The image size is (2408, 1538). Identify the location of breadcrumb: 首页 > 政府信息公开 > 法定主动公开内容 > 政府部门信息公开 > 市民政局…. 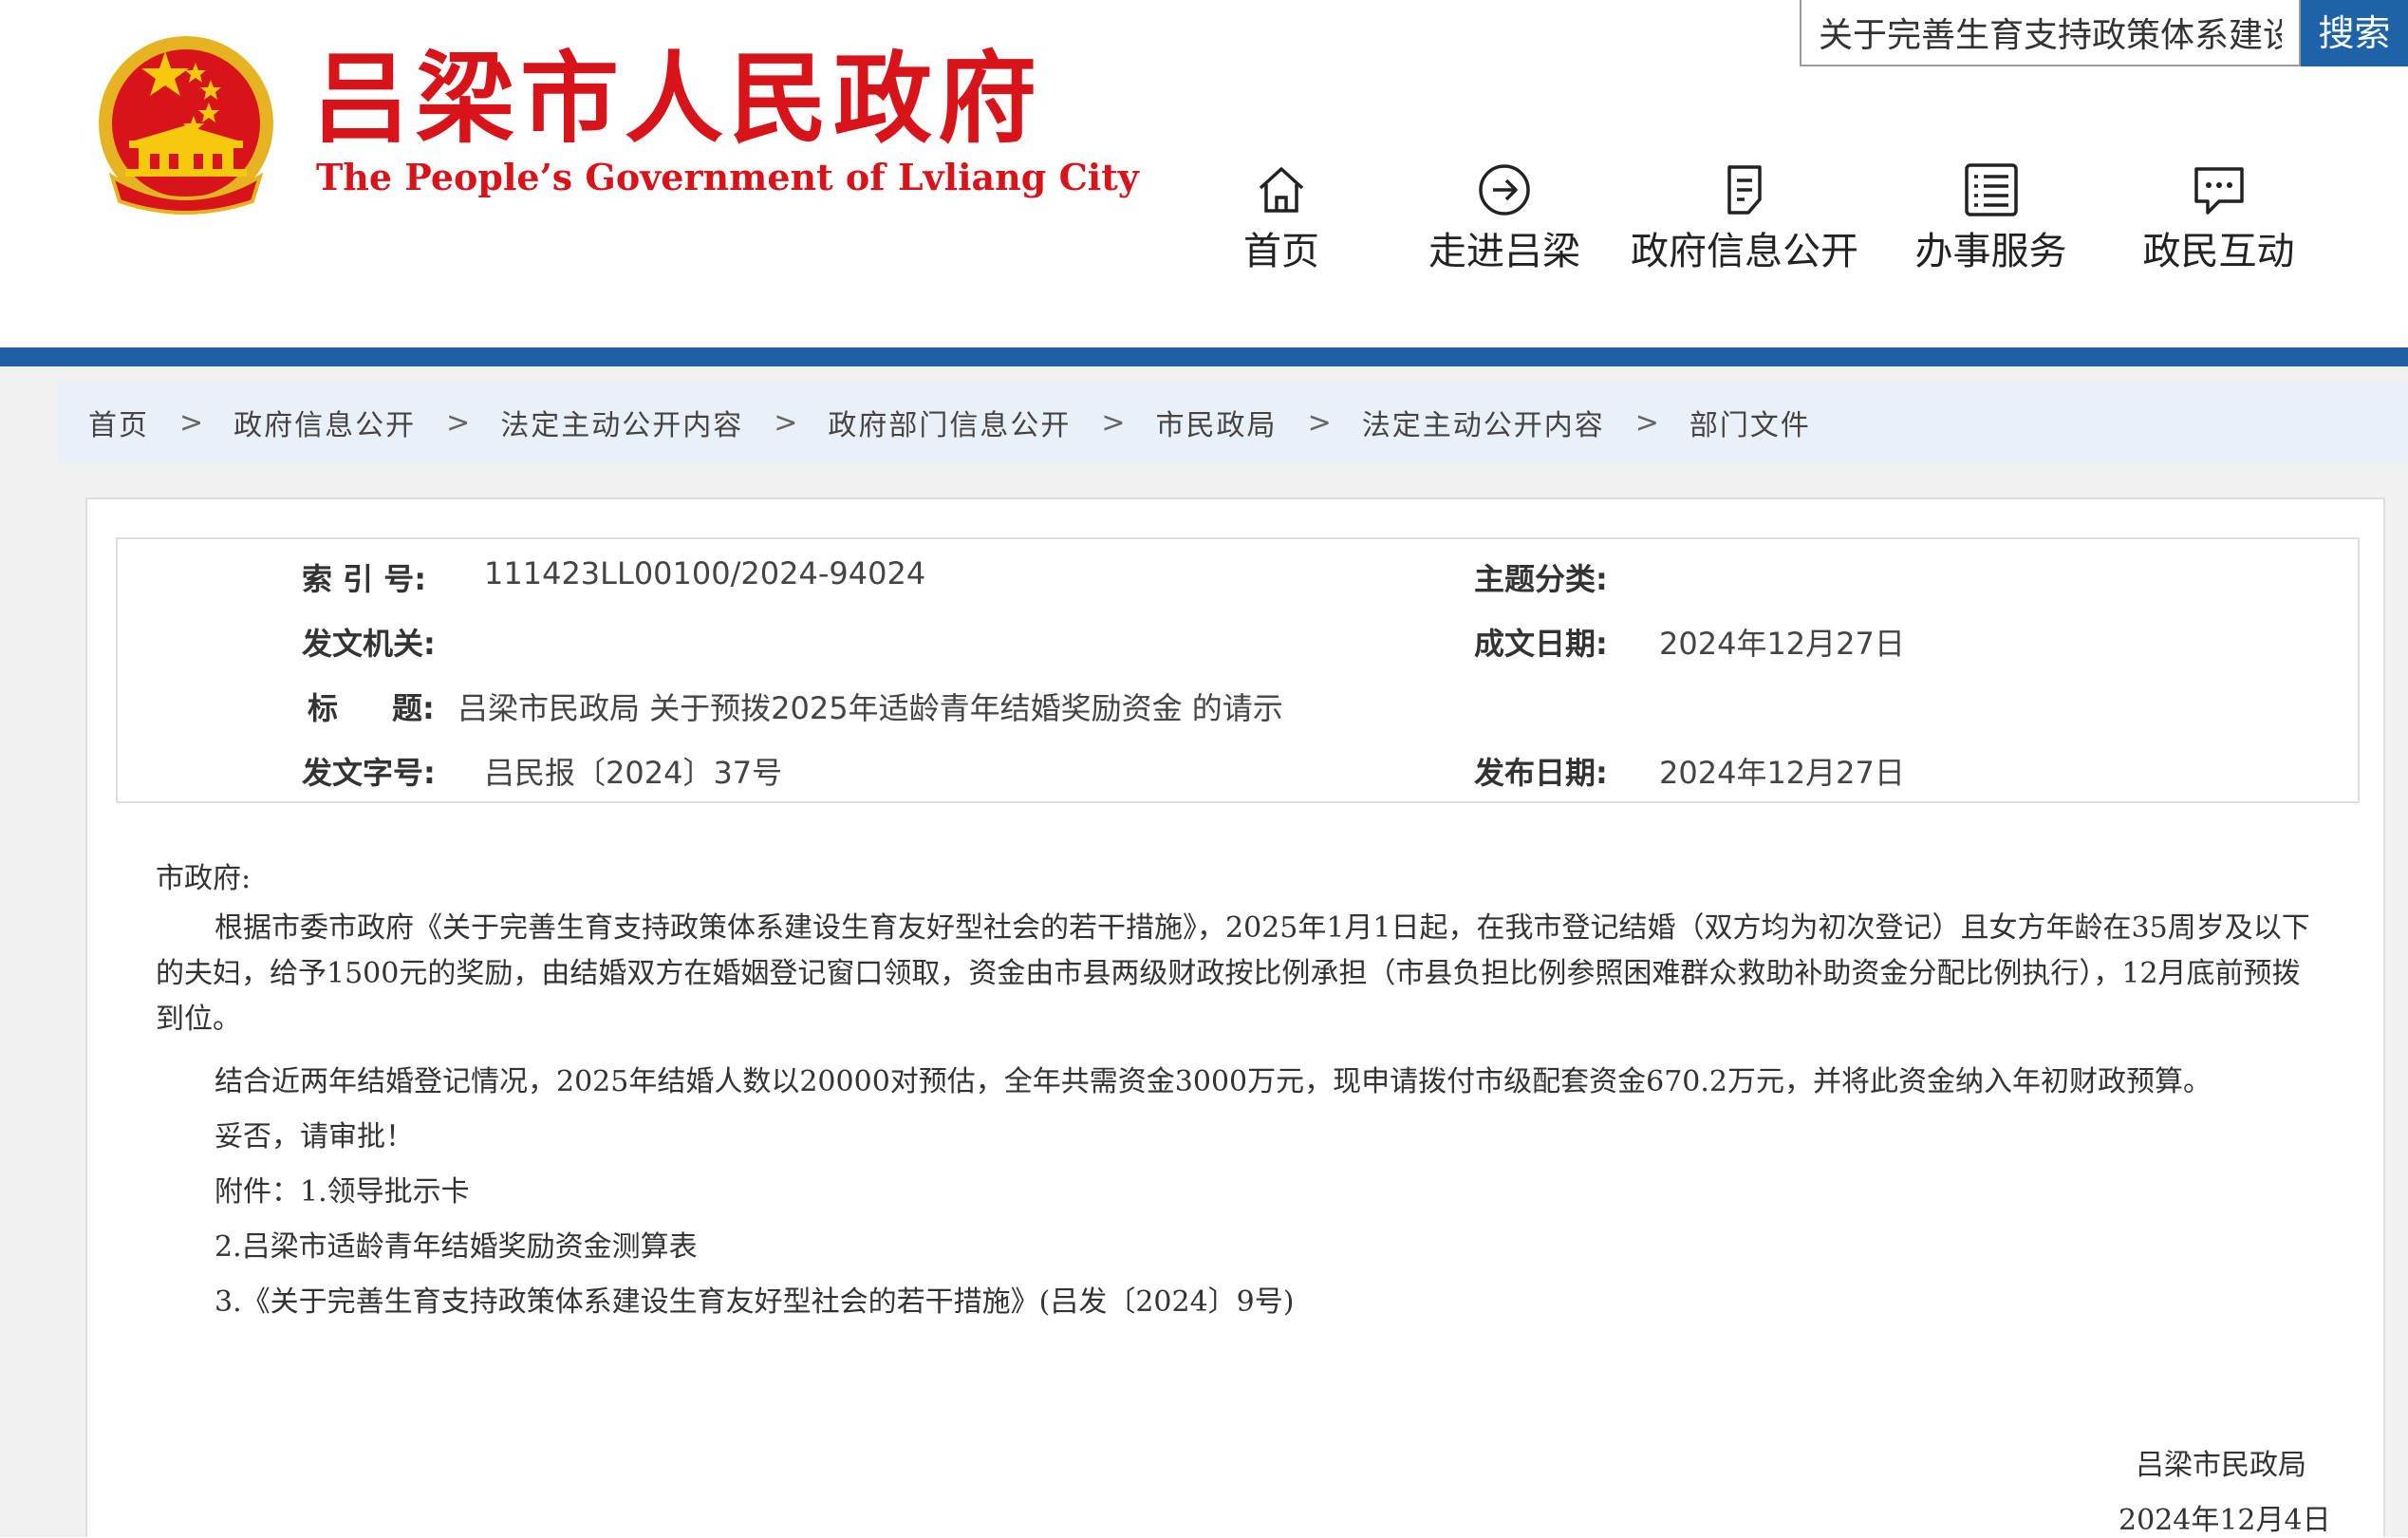
(1233, 423).